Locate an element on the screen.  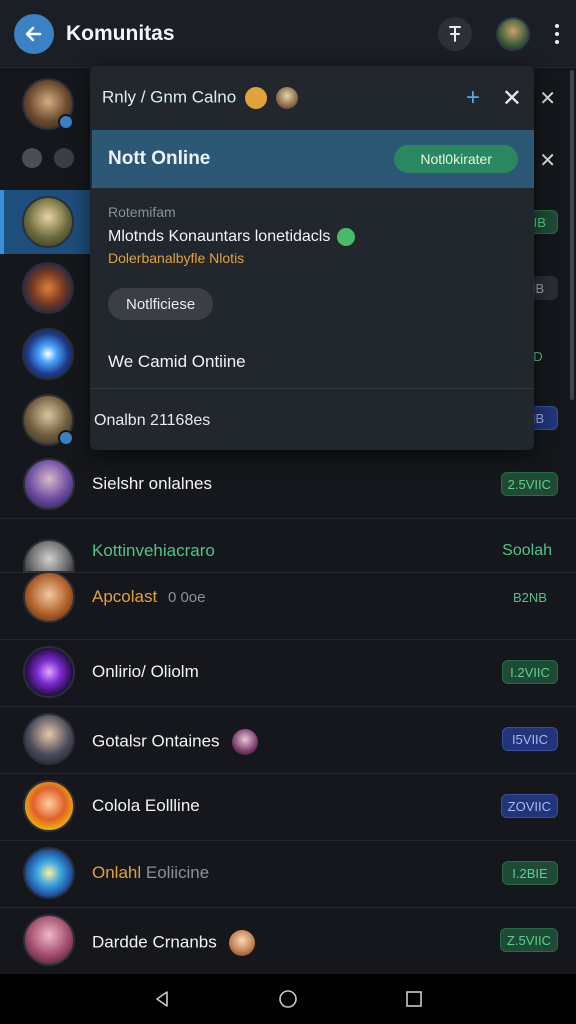
list-item: Kottinvehiacraro Soolah is located at coordinates (288, 546).